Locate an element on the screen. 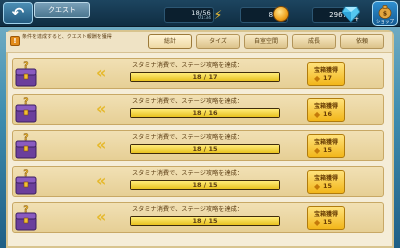 The height and width of the screenshot is (248, 400). back-button: ↶ is located at coordinates (18, 13).